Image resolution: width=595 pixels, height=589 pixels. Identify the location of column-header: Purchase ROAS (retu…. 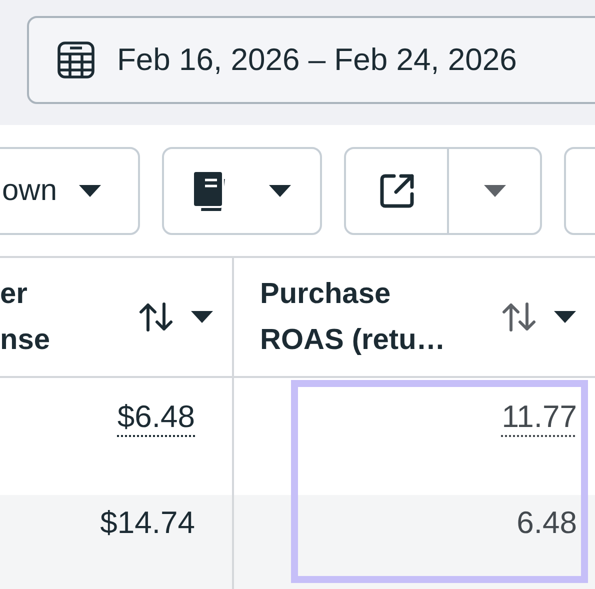
(414, 317).